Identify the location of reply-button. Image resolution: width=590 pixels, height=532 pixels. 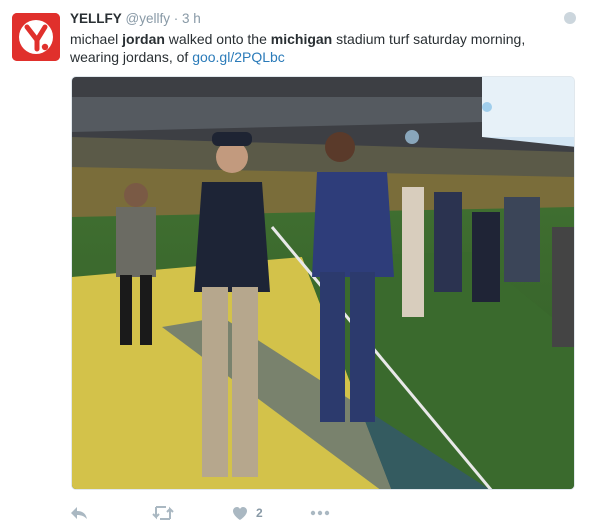
(79, 513).